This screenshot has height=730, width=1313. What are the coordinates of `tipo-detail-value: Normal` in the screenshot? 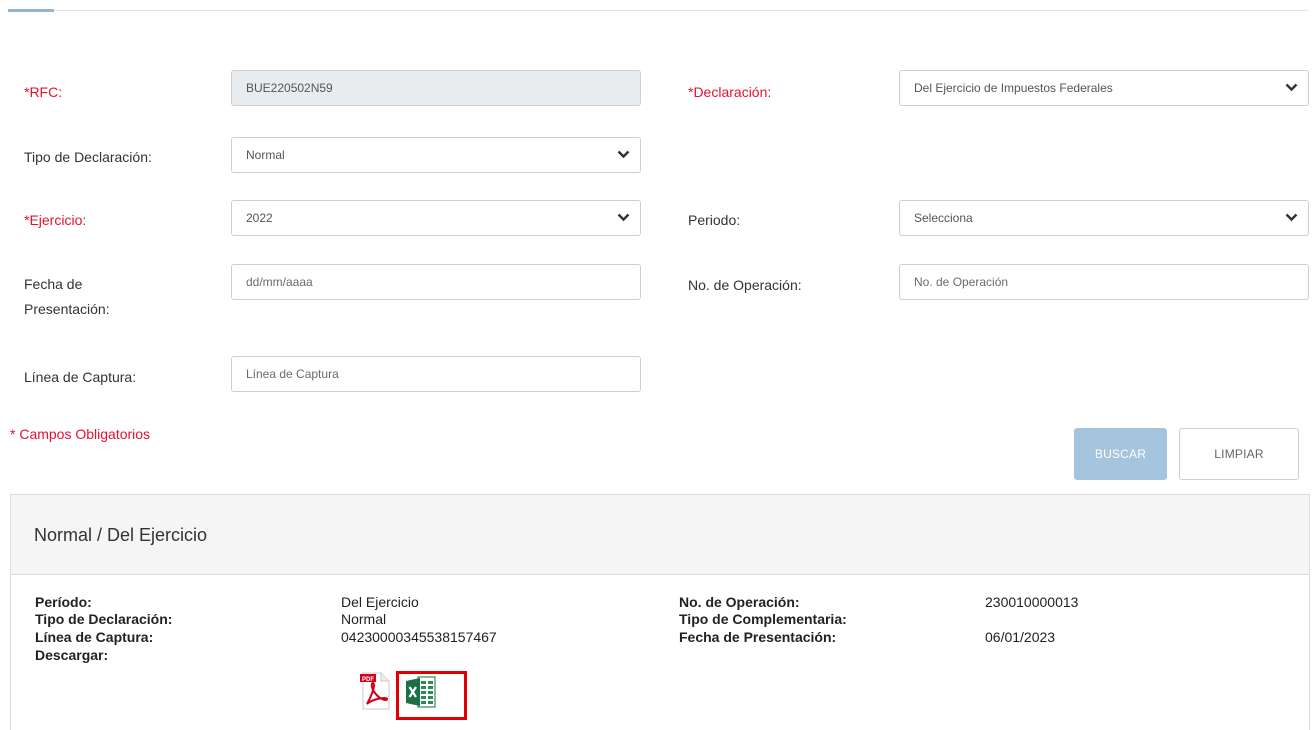 It's located at (364, 619).